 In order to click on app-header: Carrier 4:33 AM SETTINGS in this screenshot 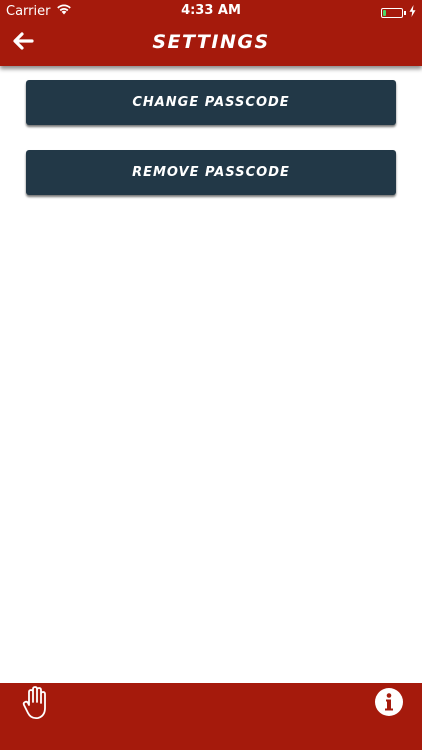, I will do `click(211, 33)`.